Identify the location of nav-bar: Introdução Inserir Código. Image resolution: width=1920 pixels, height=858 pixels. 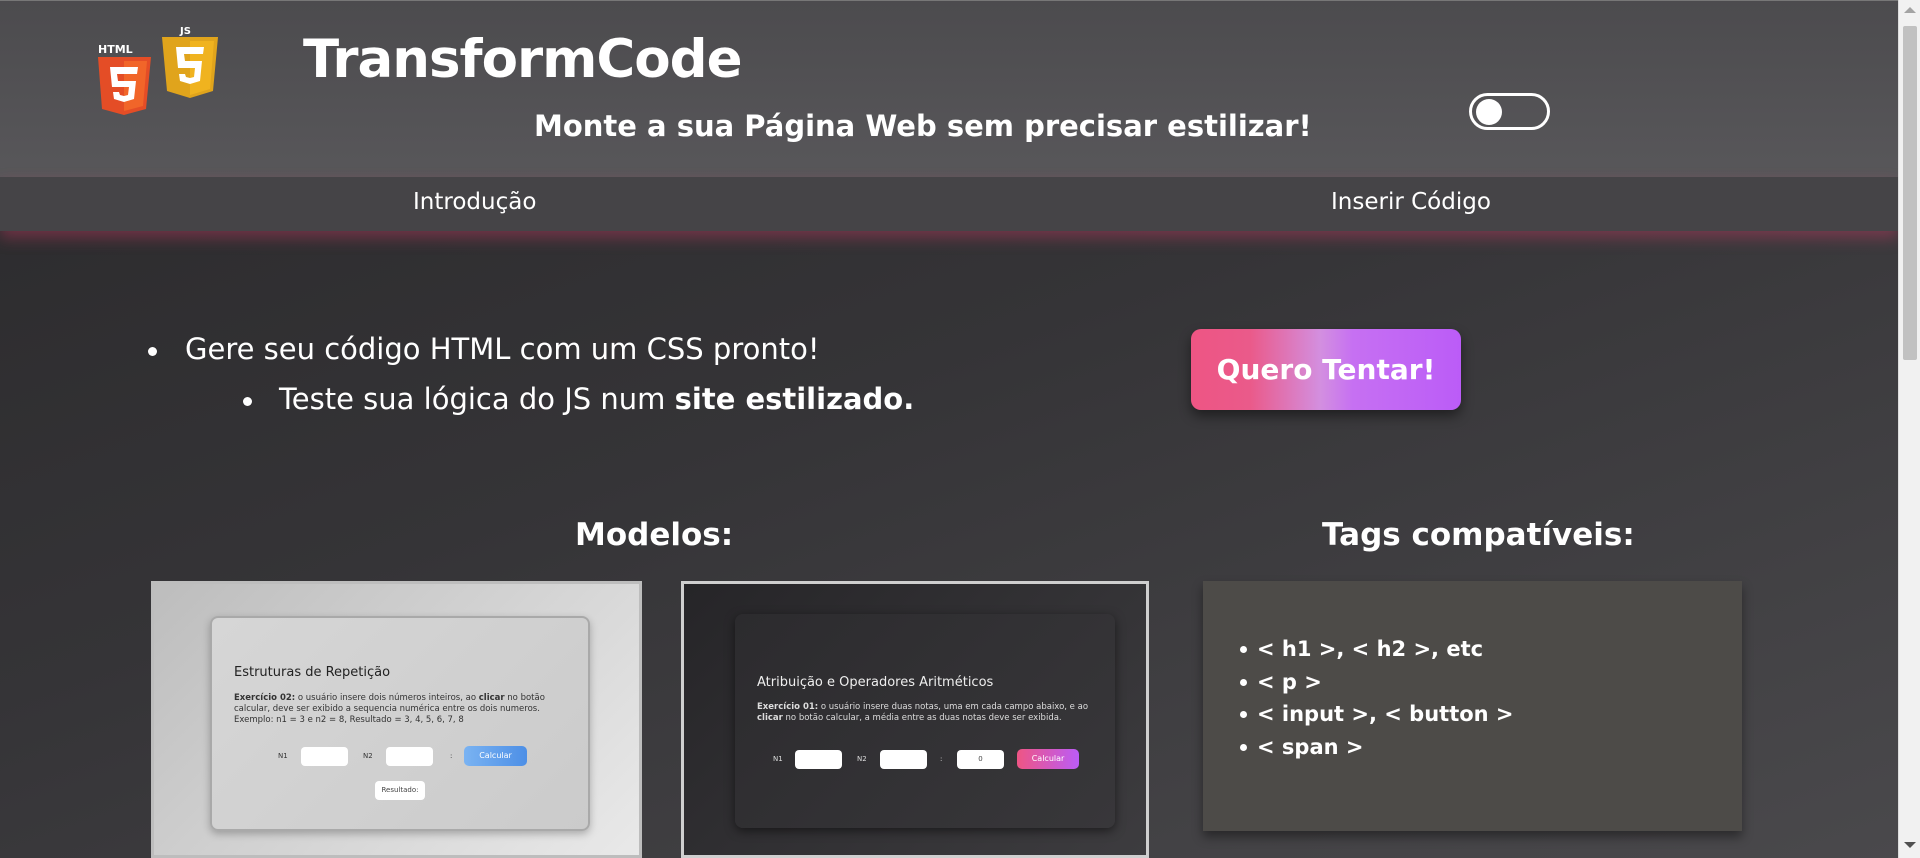
(949, 204).